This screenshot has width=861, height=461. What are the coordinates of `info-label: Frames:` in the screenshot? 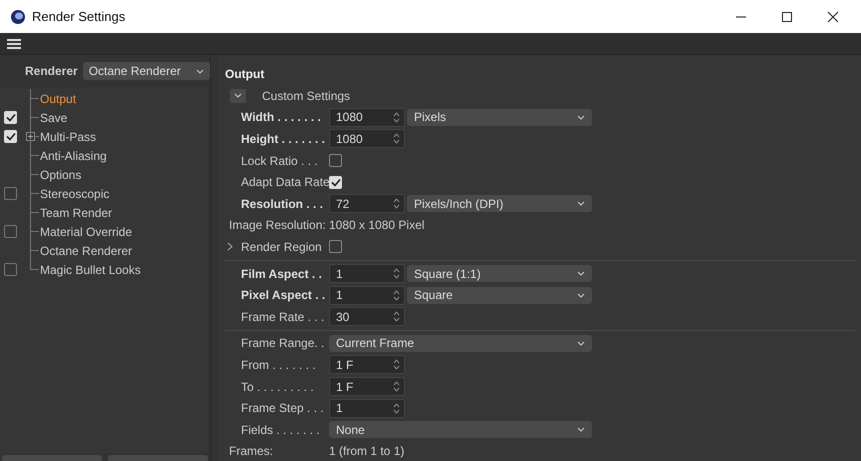 It's located at (251, 451).